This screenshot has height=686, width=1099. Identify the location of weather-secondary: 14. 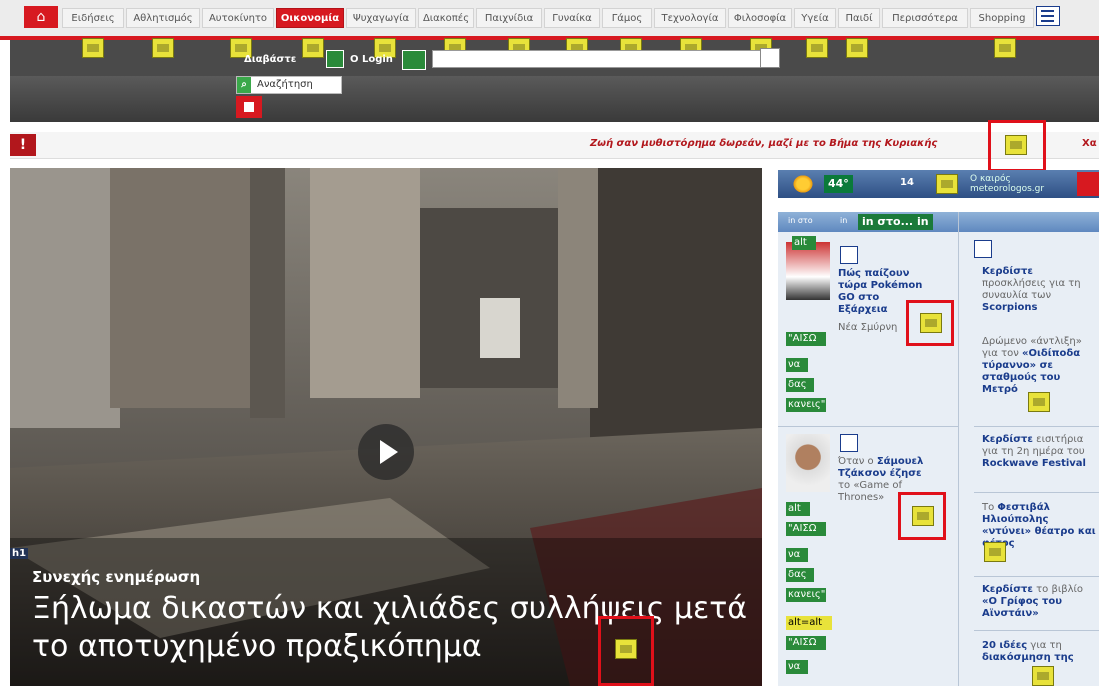
(907, 182).